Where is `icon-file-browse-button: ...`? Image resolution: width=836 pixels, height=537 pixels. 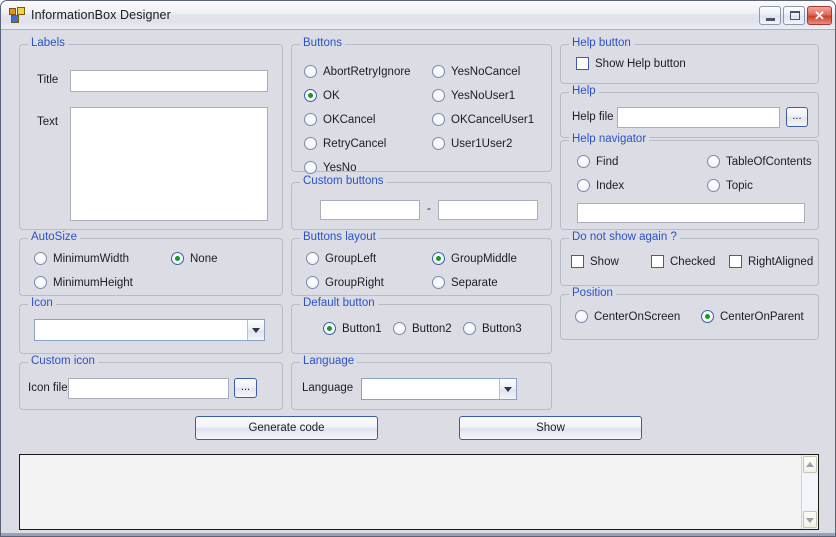 icon-file-browse-button: ... is located at coordinates (245, 388).